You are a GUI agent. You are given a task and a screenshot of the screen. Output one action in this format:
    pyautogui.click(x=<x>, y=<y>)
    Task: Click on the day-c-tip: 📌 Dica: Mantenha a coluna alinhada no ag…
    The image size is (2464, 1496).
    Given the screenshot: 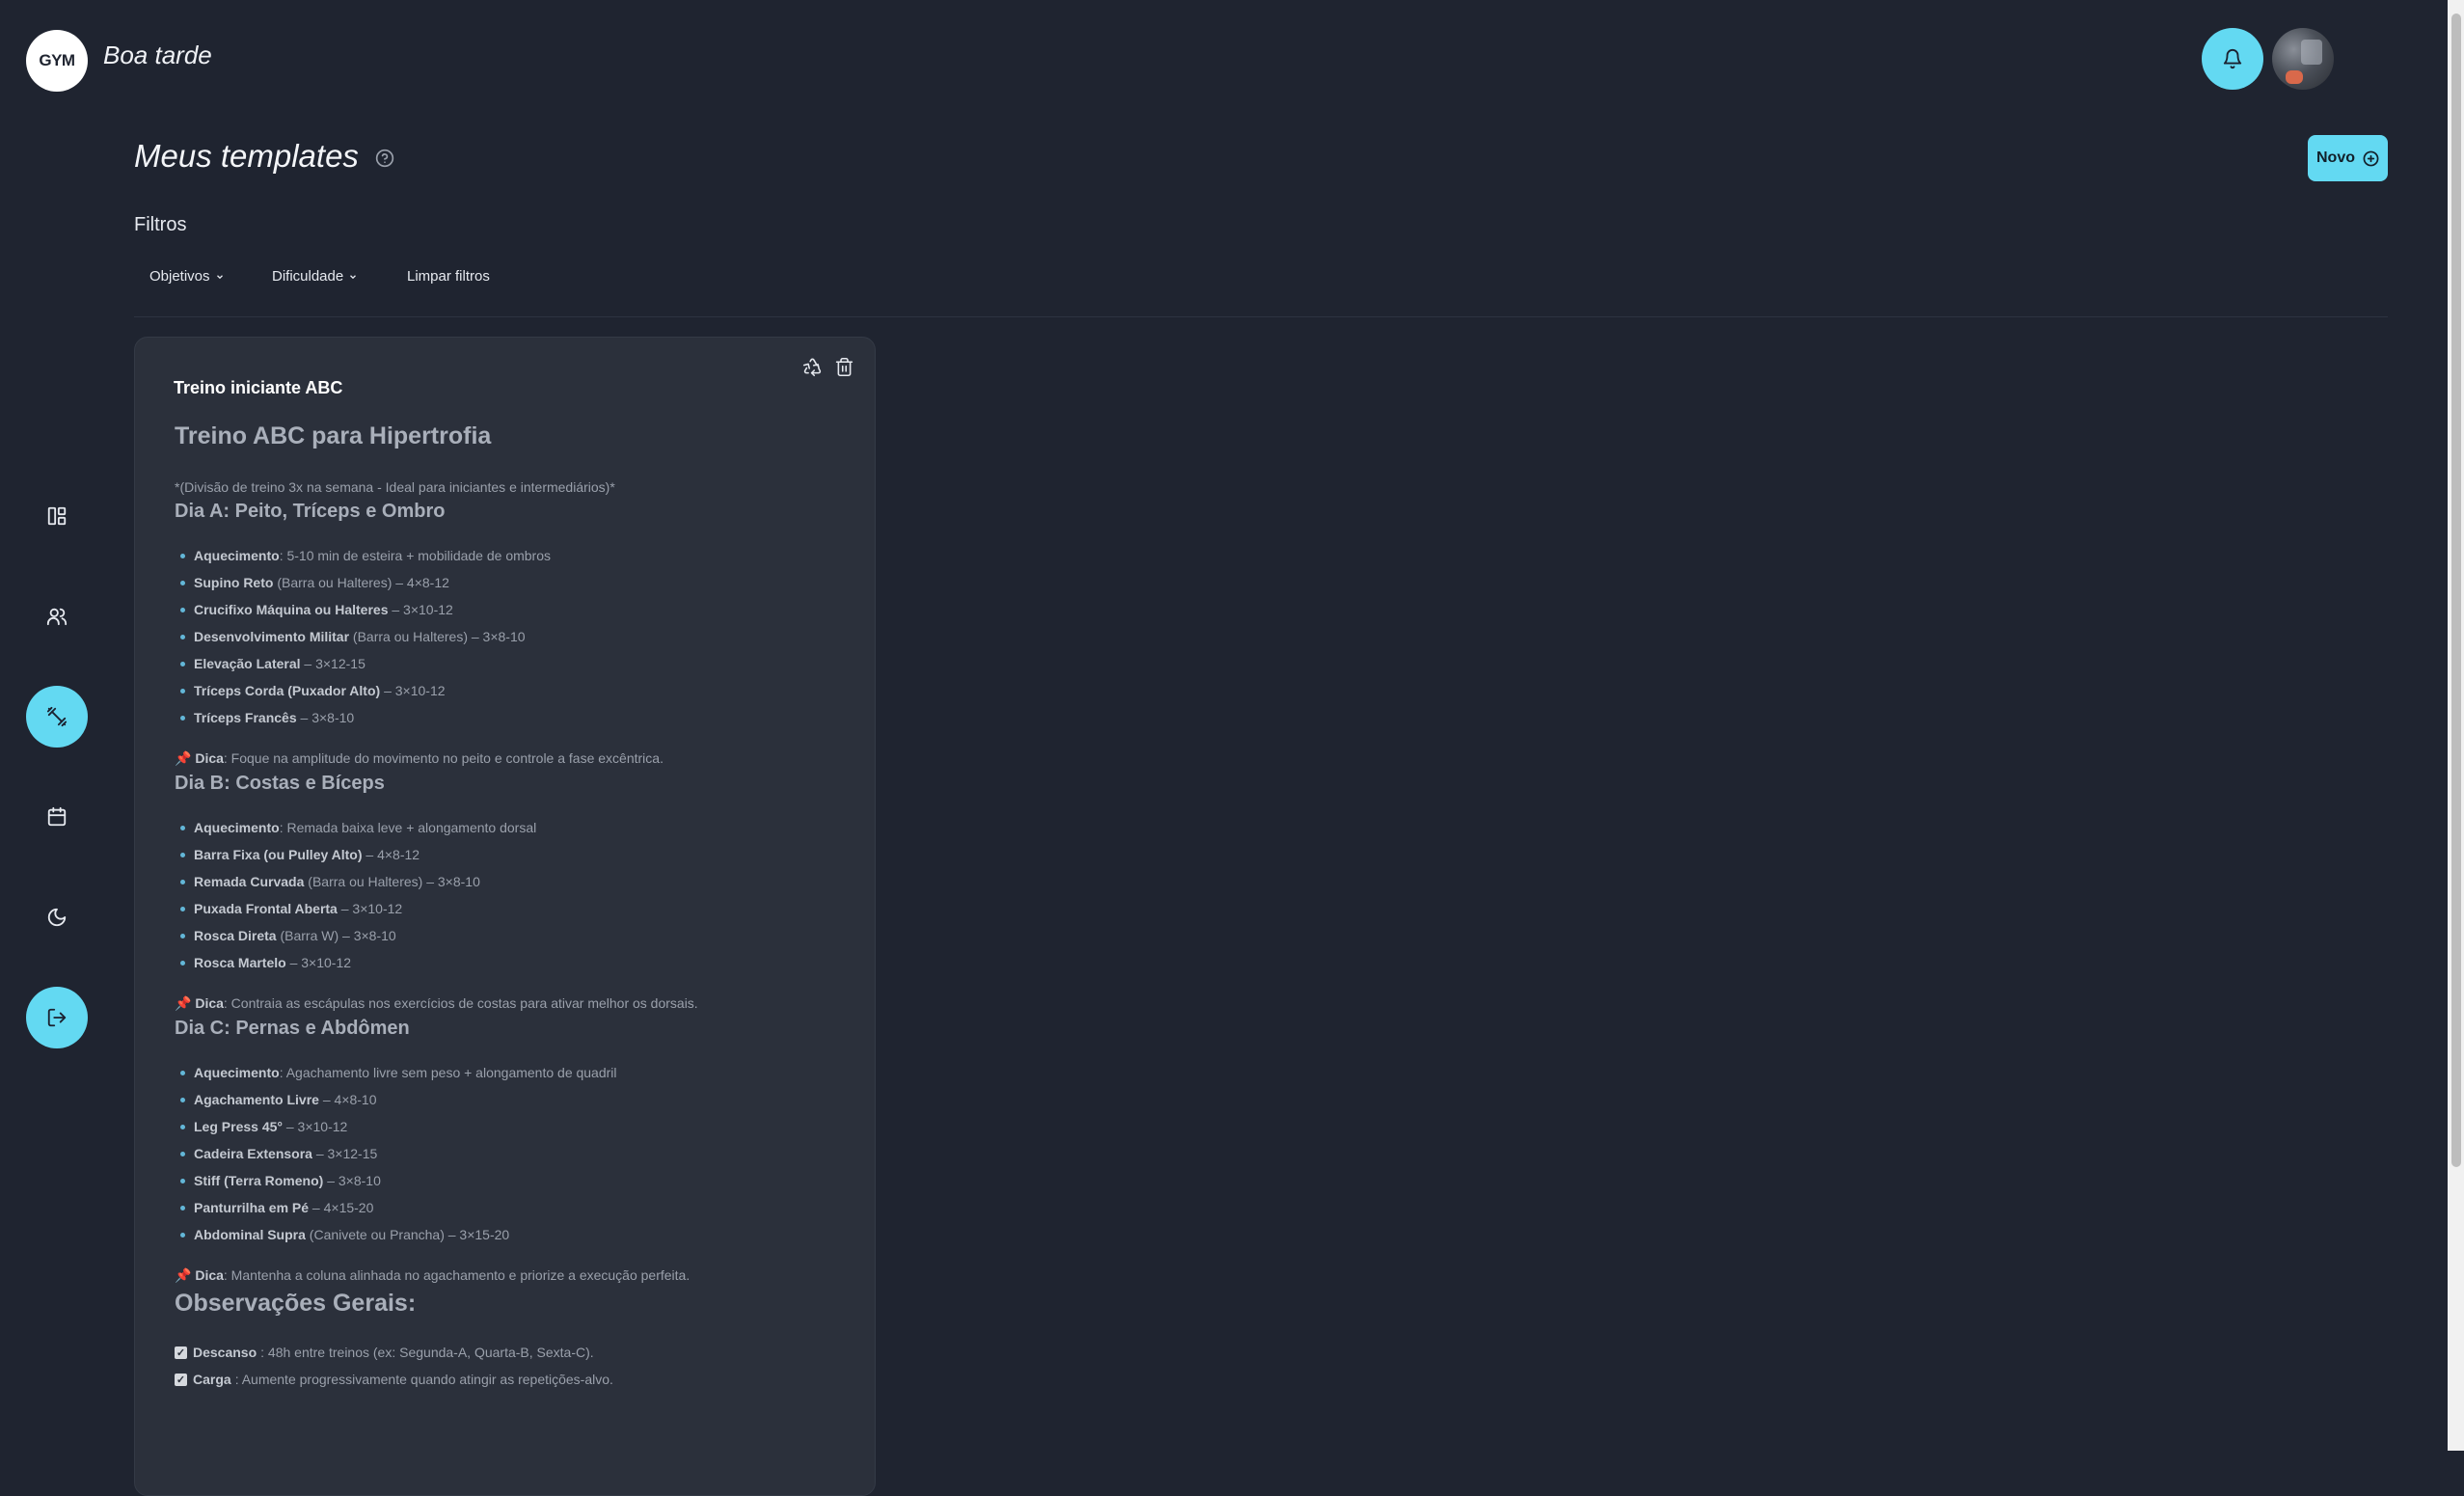 What is the action you would take?
    pyautogui.click(x=432, y=1275)
    